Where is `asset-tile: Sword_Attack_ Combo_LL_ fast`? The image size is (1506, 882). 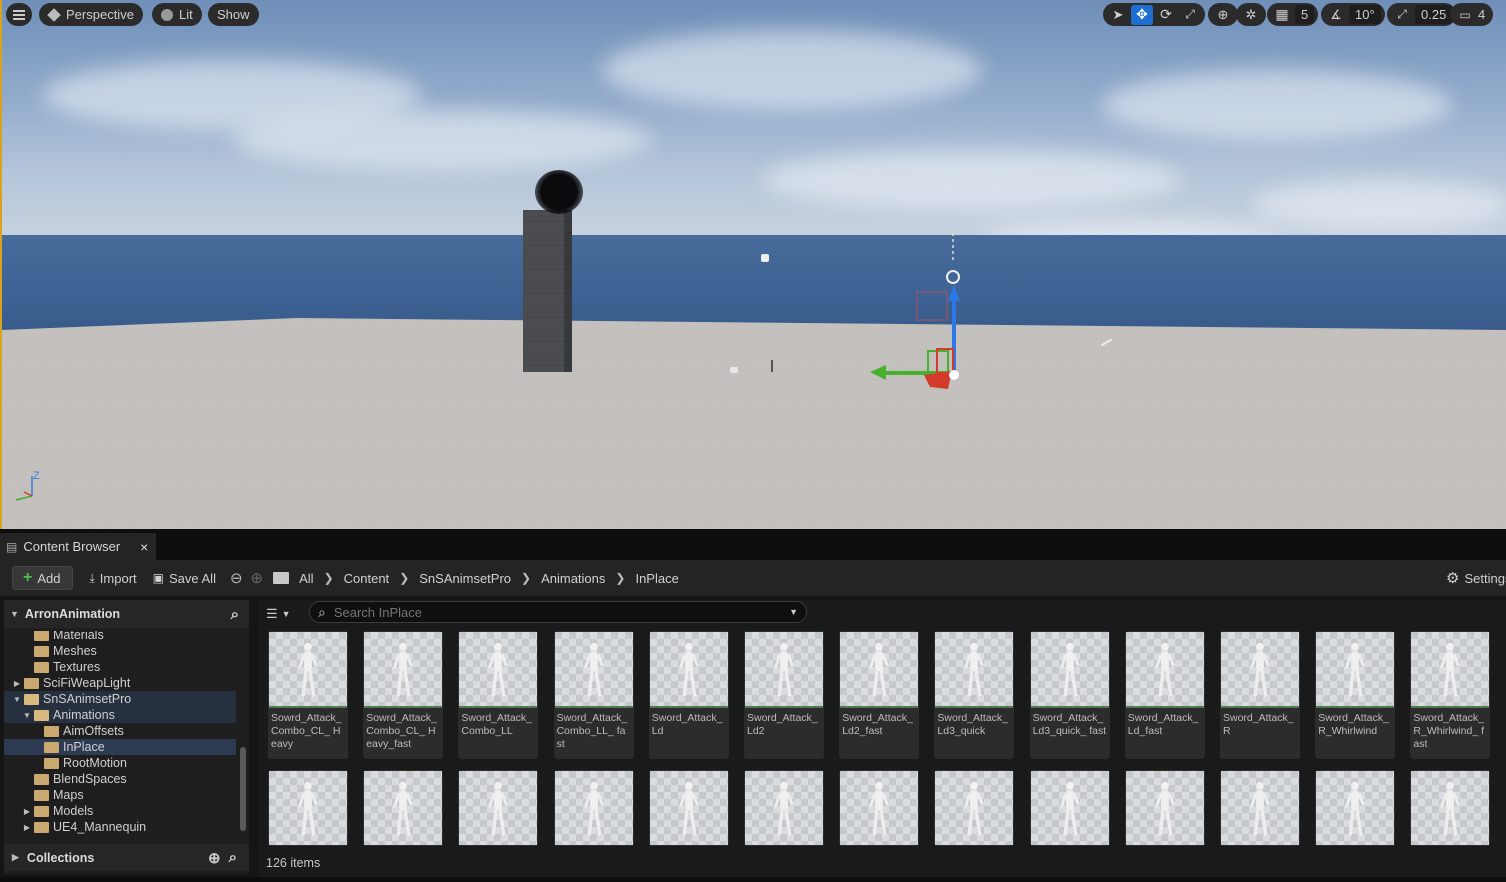
asset-tile: Sword_Attack_ Combo_LL_ fast is located at coordinates (593, 695).